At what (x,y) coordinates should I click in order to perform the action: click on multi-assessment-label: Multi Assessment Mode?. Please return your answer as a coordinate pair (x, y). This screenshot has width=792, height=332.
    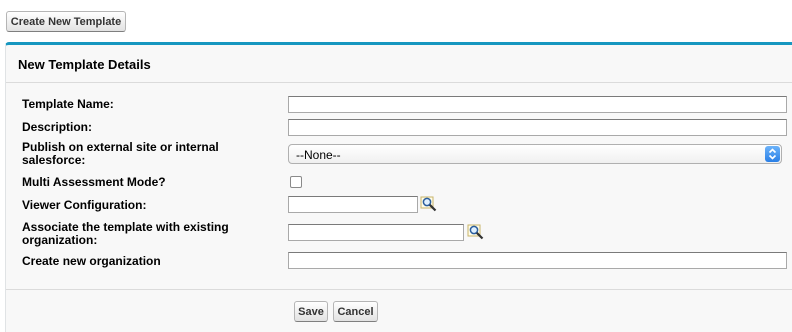
    Looking at the image, I should click on (94, 182).